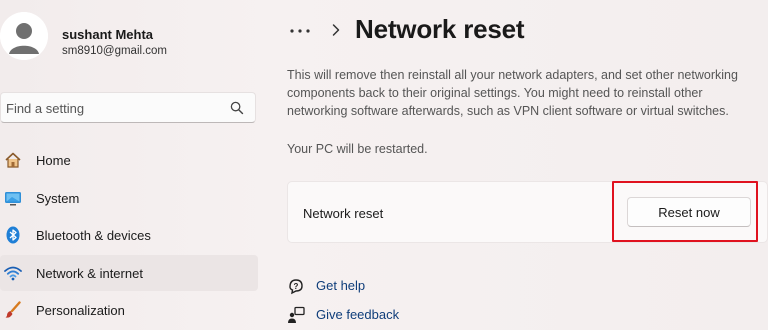 This screenshot has width=768, height=330. I want to click on avatar, so click(24, 36).